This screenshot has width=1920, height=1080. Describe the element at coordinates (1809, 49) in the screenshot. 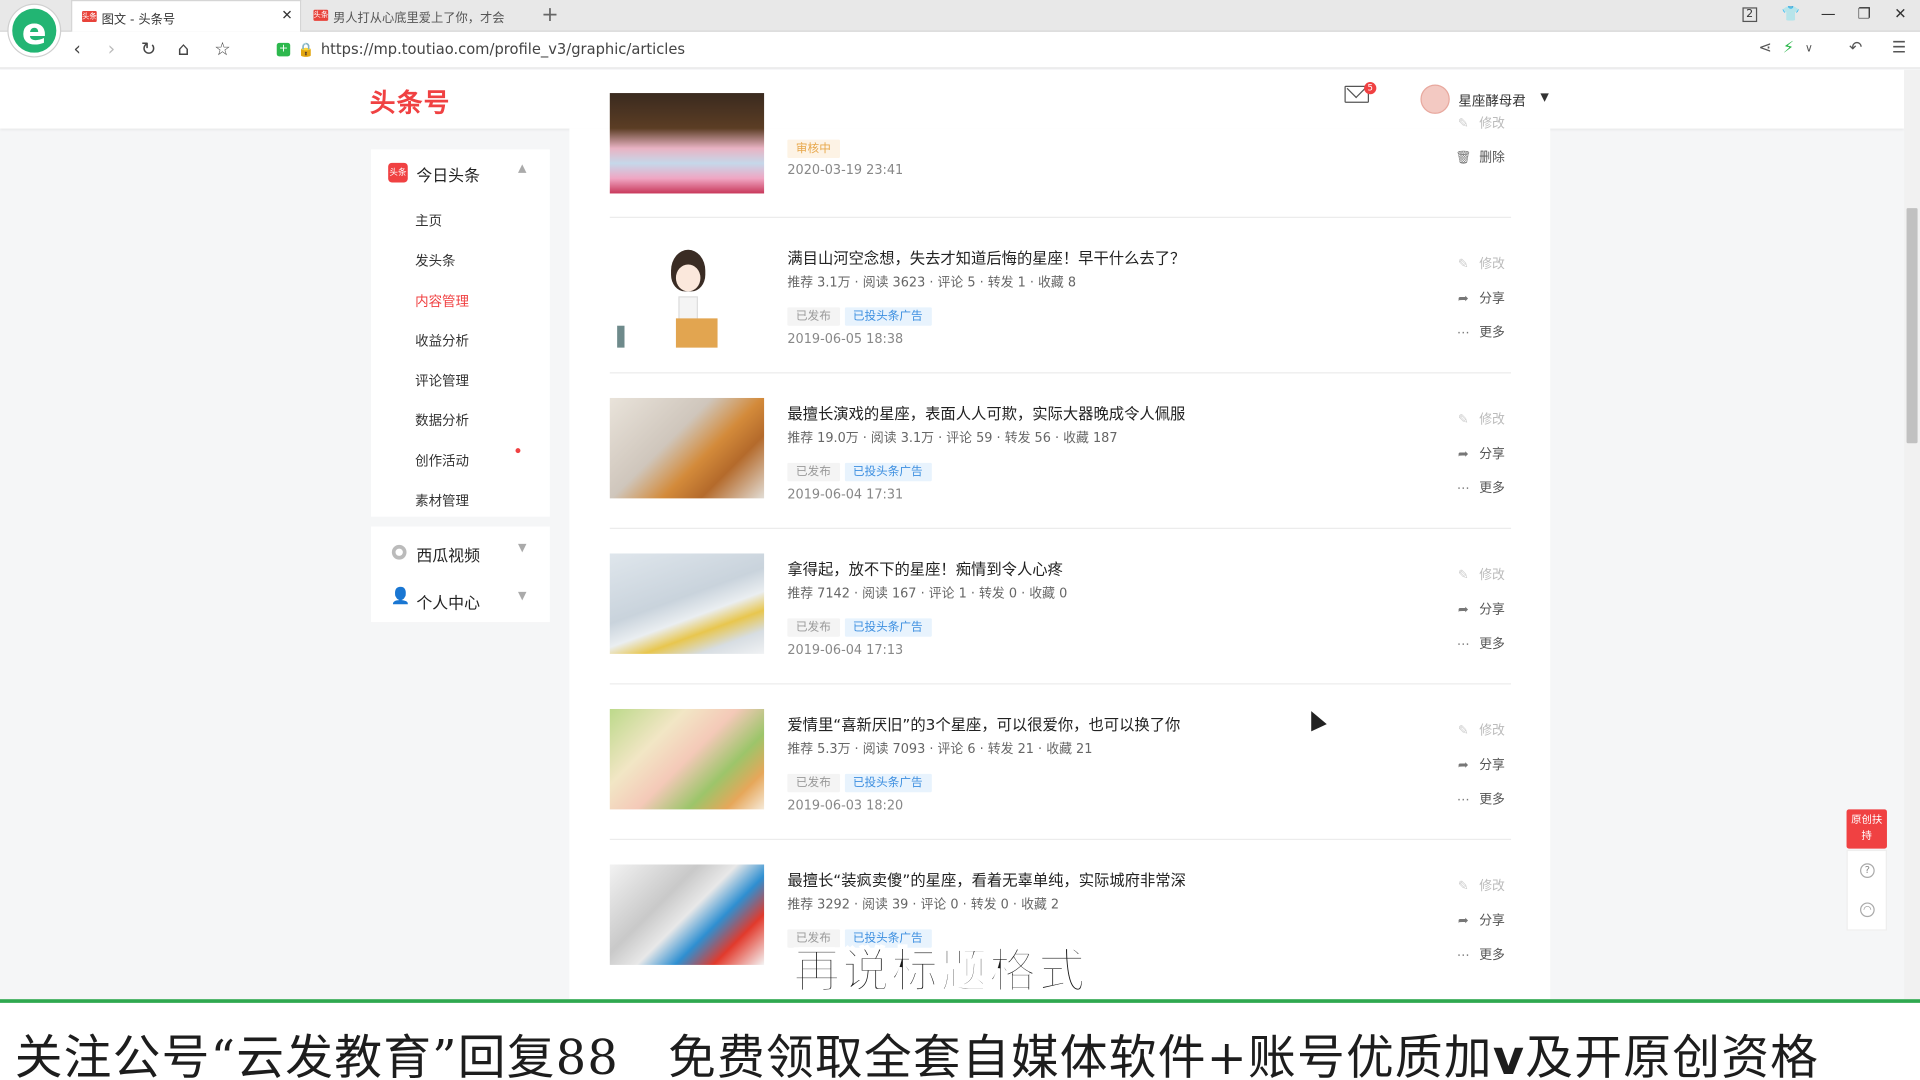

I see `chevron-down-icon: ∨` at that location.